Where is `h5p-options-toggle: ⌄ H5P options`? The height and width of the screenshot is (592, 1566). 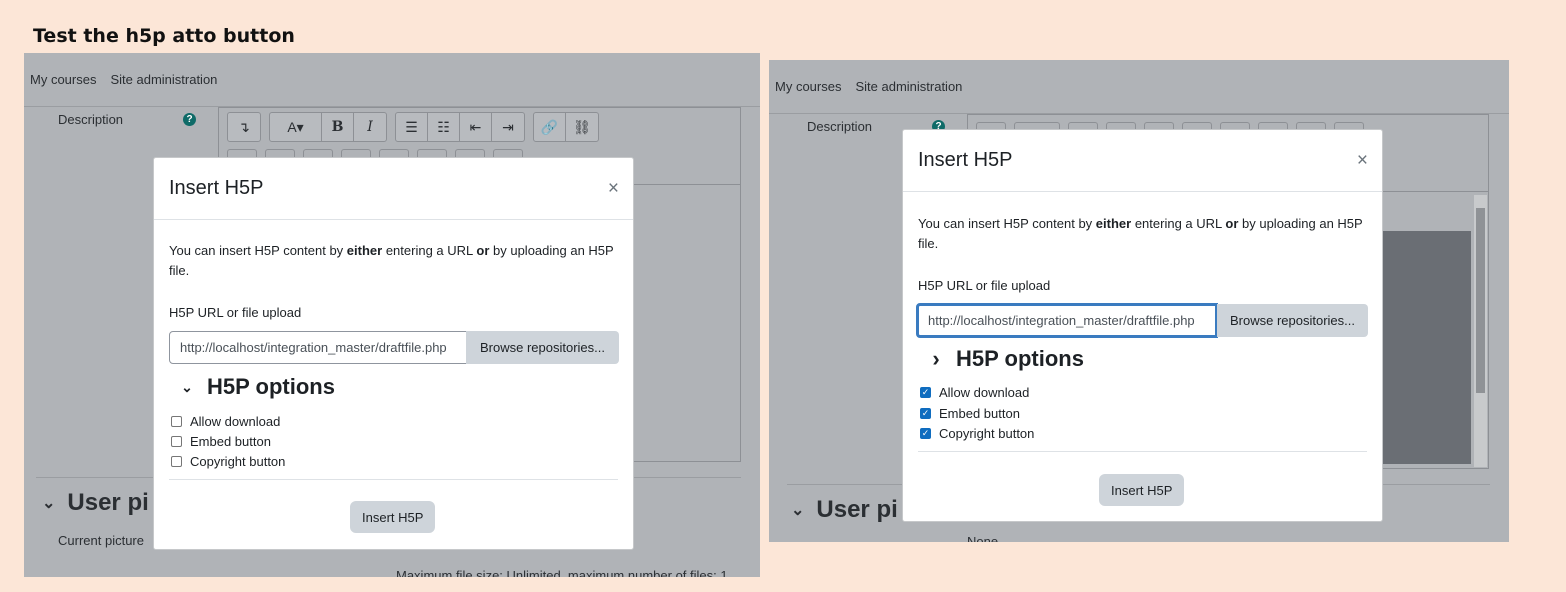 h5p-options-toggle: ⌄ H5P options is located at coordinates (258, 387).